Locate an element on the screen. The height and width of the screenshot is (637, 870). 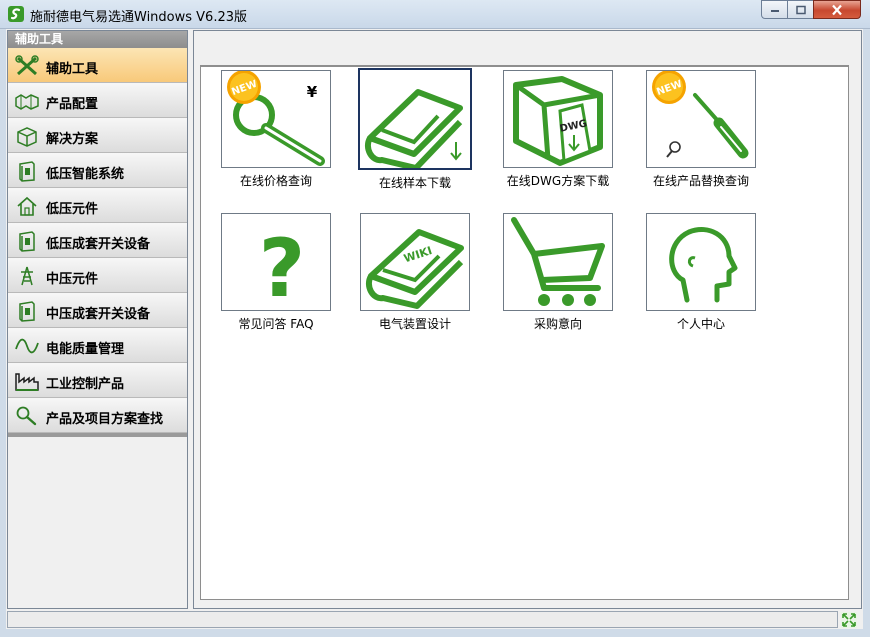
sidebar-item-industrial-control: 工业控制产品 is located at coordinates (97, 380).